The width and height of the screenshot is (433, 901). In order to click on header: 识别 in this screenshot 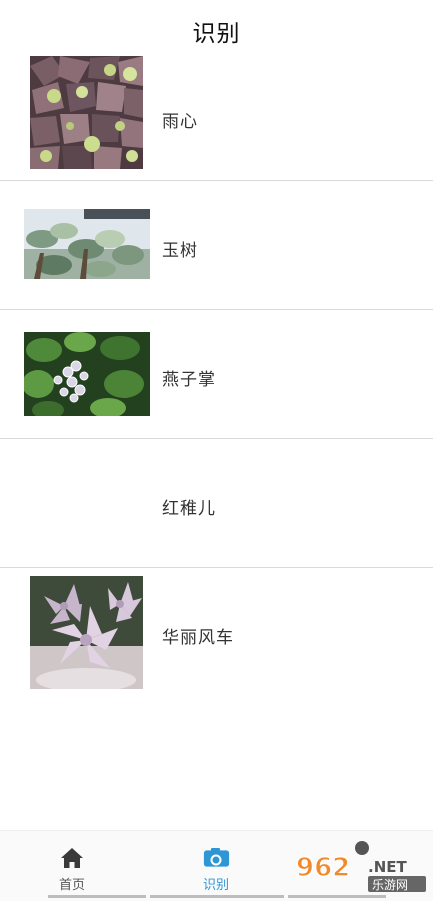, I will do `click(216, 26)`.